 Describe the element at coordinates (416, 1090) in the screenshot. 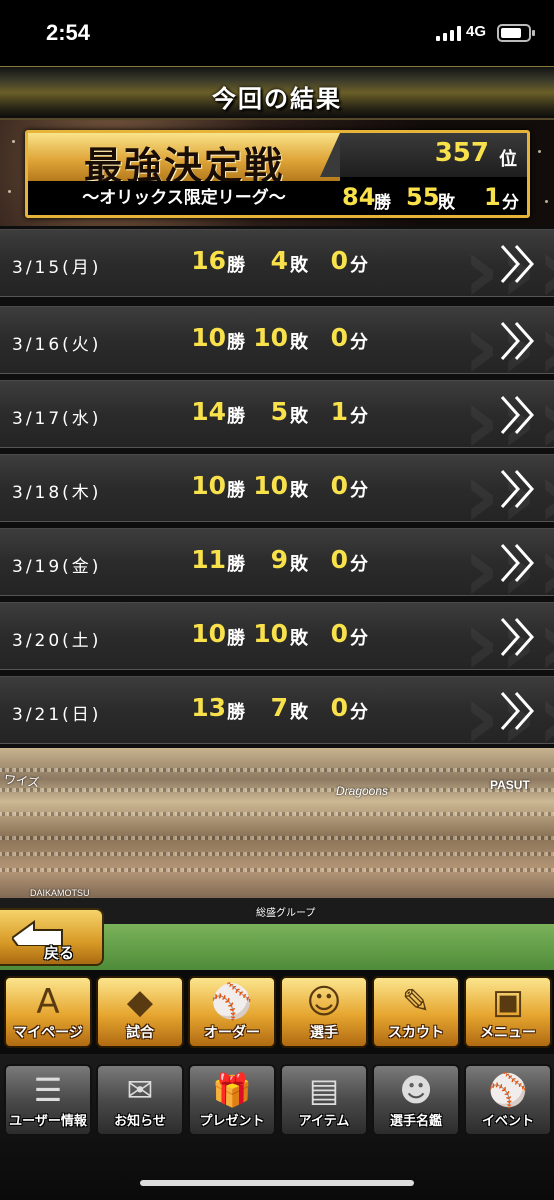

I see `nav-icon: ☻` at that location.